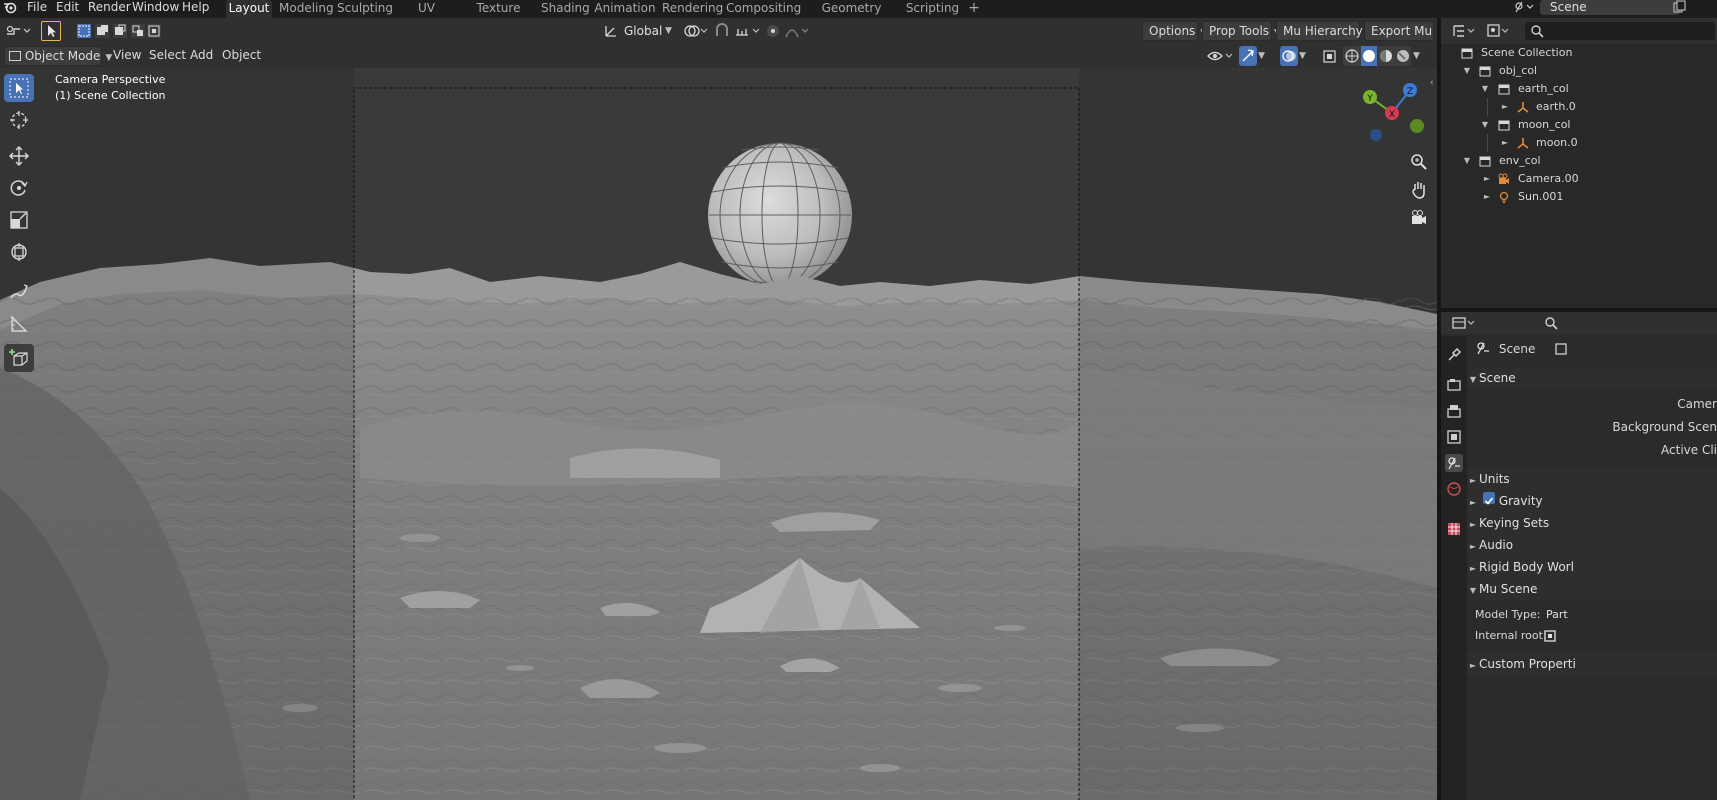 The height and width of the screenshot is (800, 1717). I want to click on tree-row-earth-obj: ► earth.0, so click(1579, 107).